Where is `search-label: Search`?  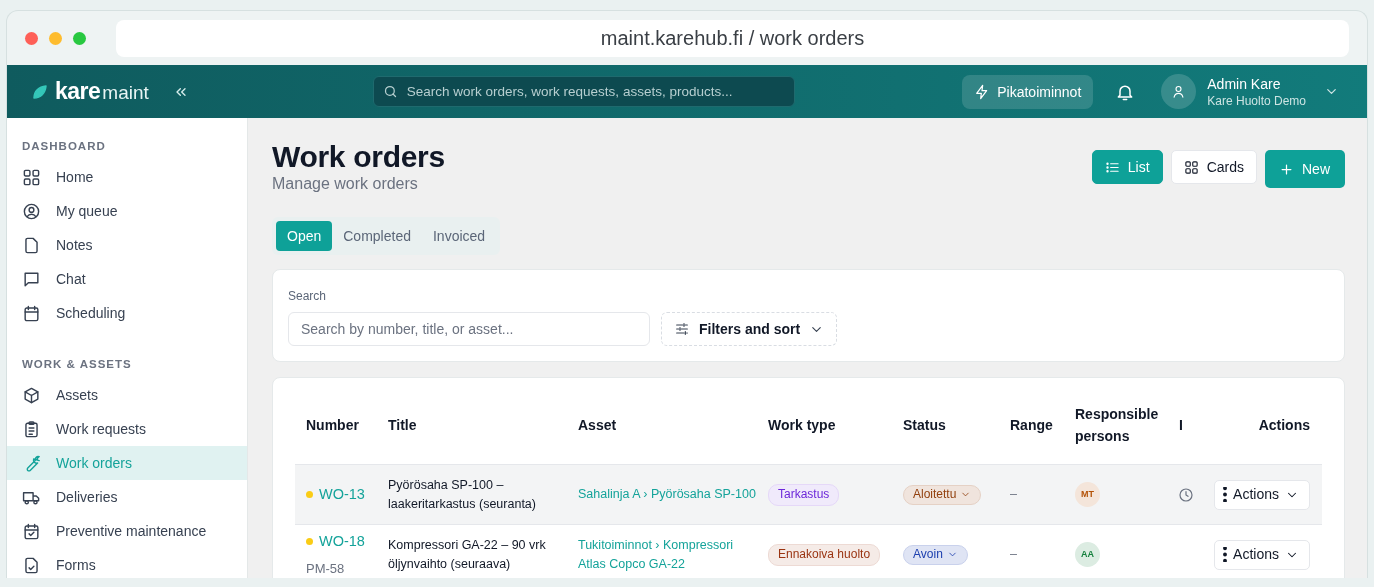 search-label: Search is located at coordinates (308, 296).